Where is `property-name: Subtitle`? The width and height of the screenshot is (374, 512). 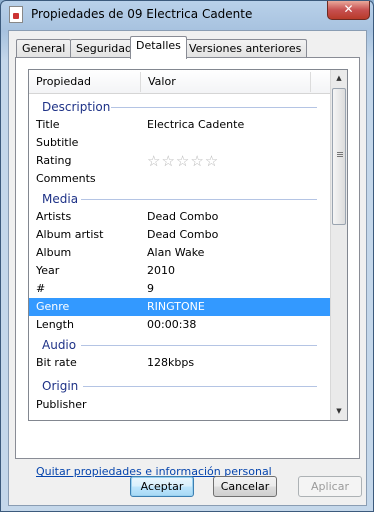
property-name: Subtitle is located at coordinates (57, 142).